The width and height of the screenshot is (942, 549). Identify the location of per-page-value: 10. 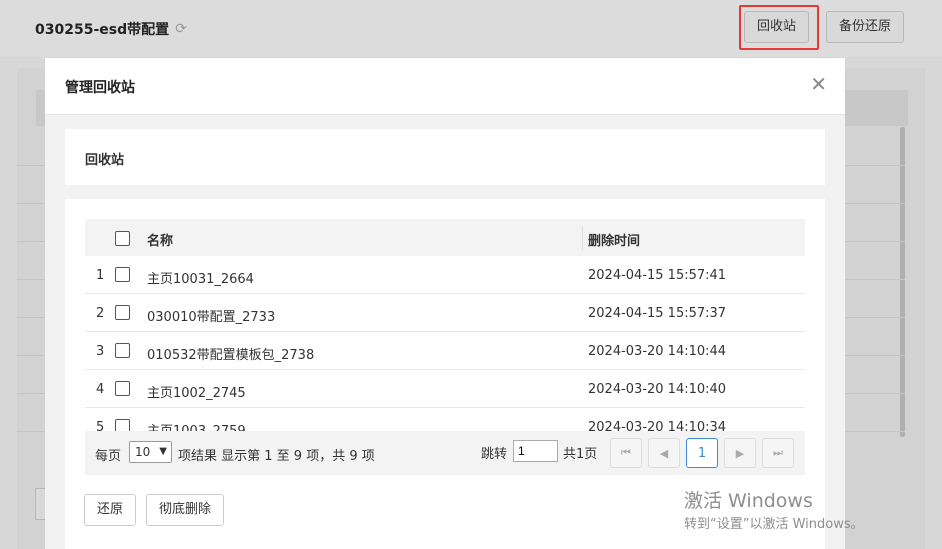
(143, 452).